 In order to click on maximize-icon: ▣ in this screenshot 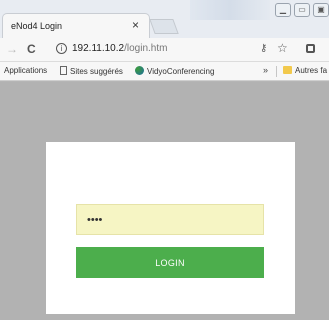, I will do `click(321, 10)`.